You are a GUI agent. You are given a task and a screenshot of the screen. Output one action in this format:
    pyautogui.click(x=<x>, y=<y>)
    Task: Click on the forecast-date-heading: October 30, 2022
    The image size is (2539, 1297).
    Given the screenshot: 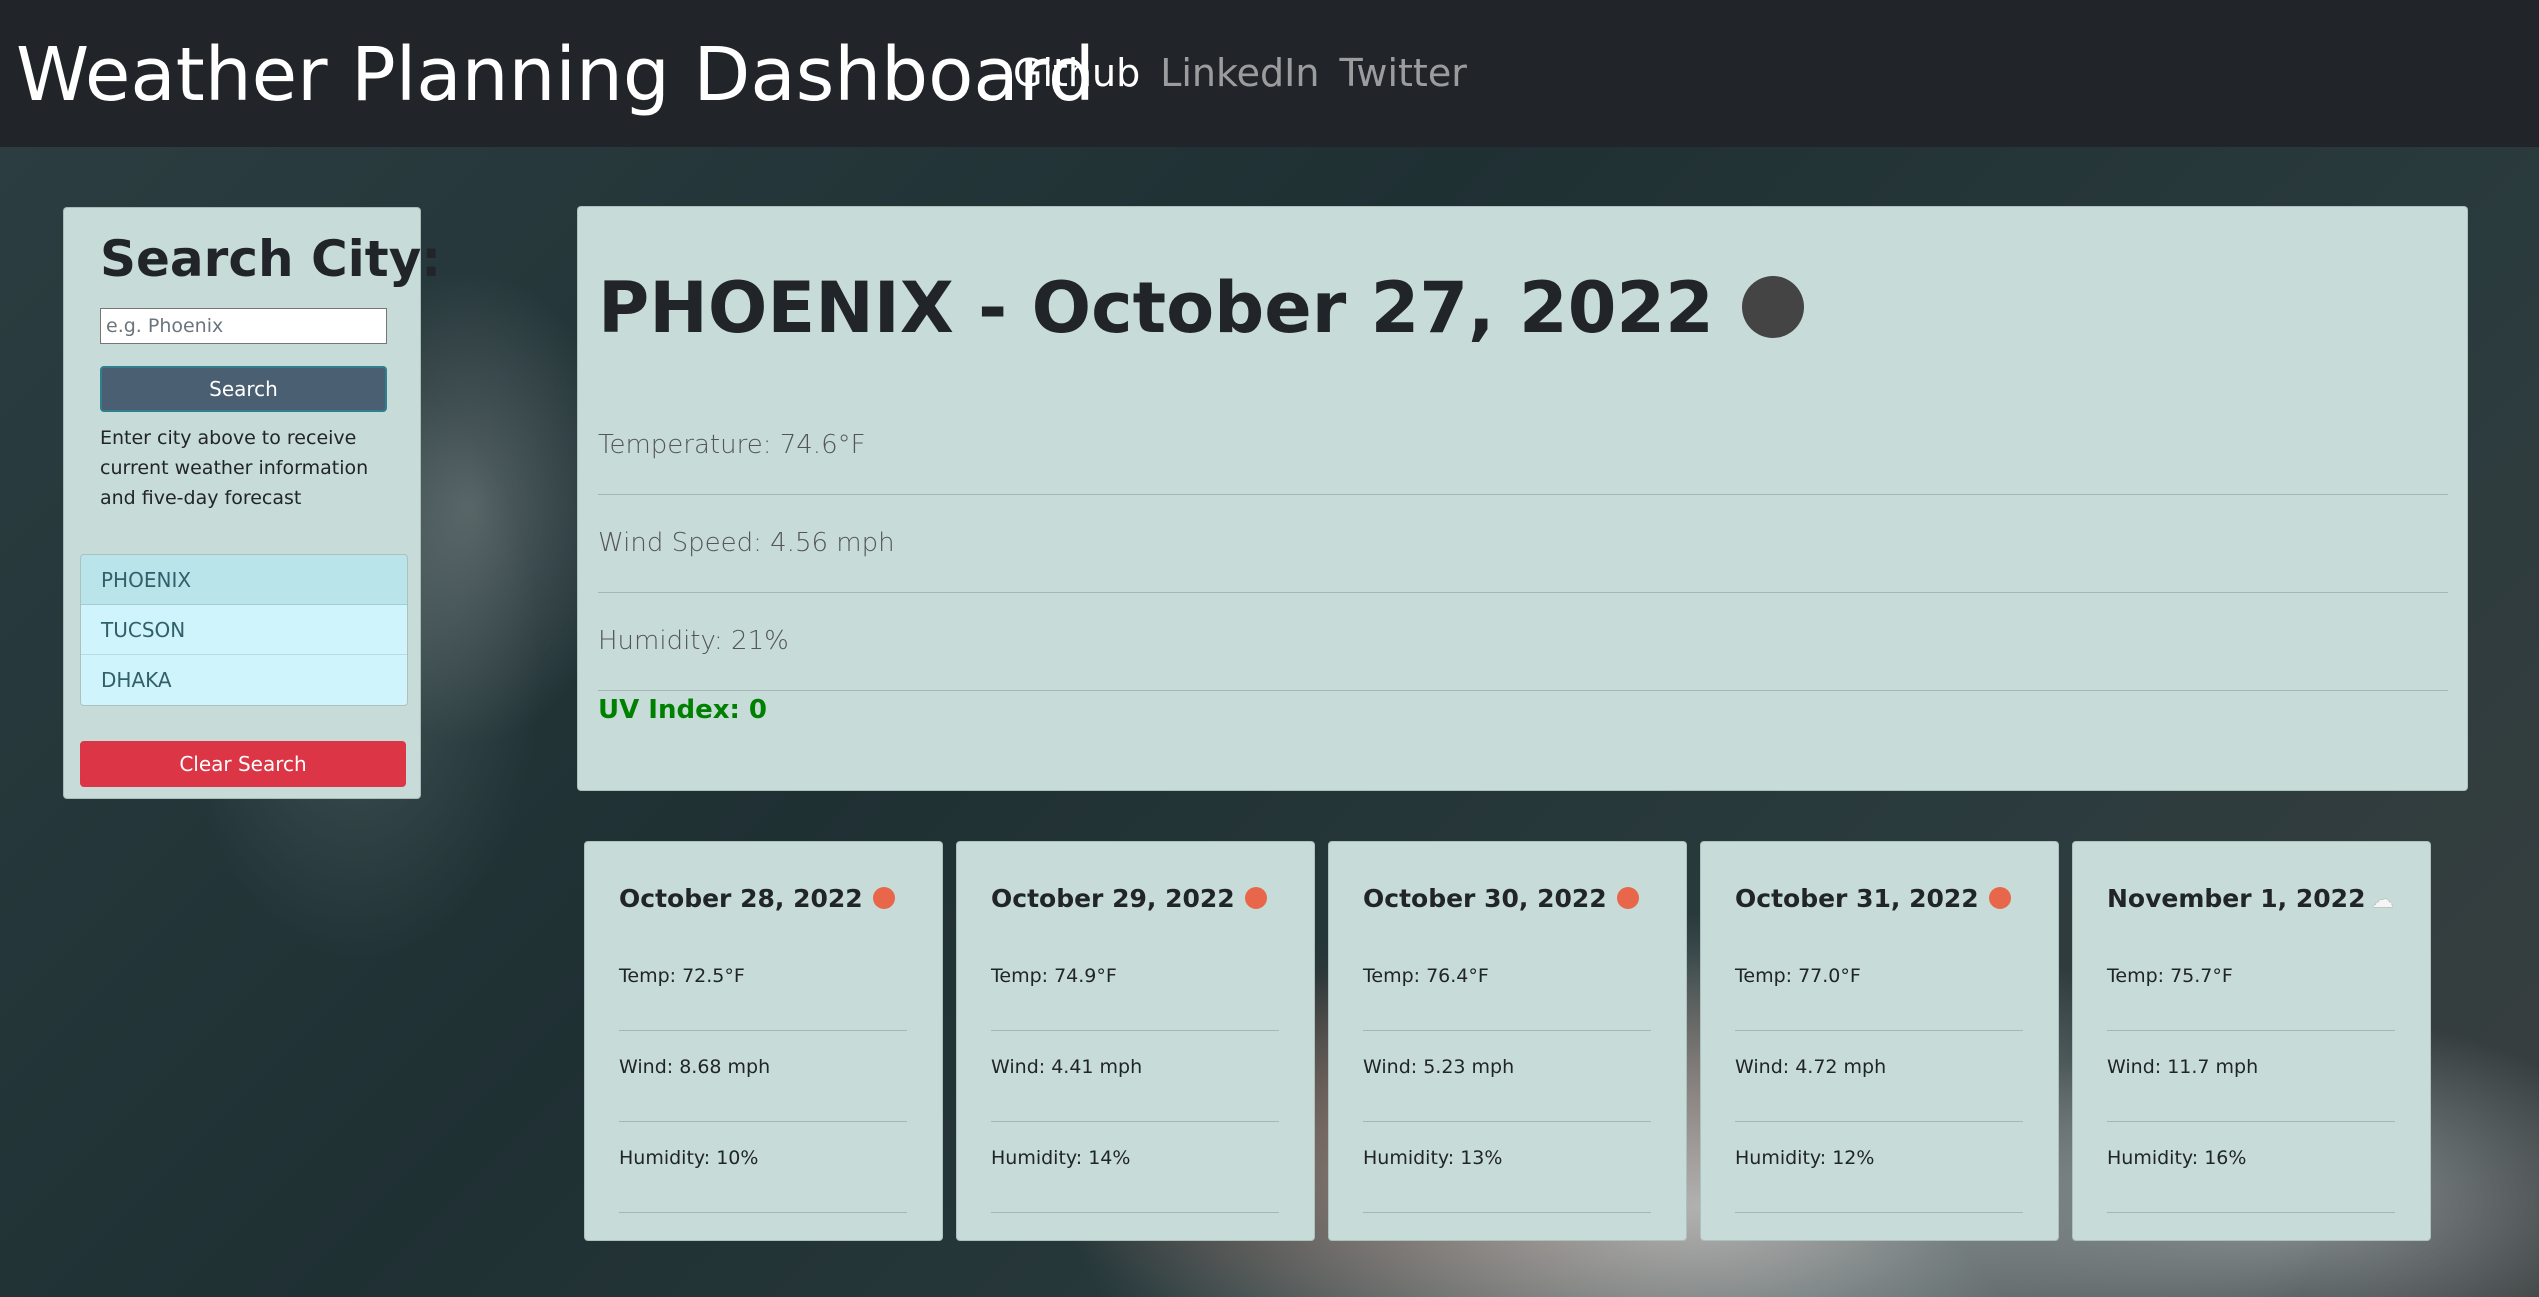 What is the action you would take?
    pyautogui.click(x=1501, y=898)
    